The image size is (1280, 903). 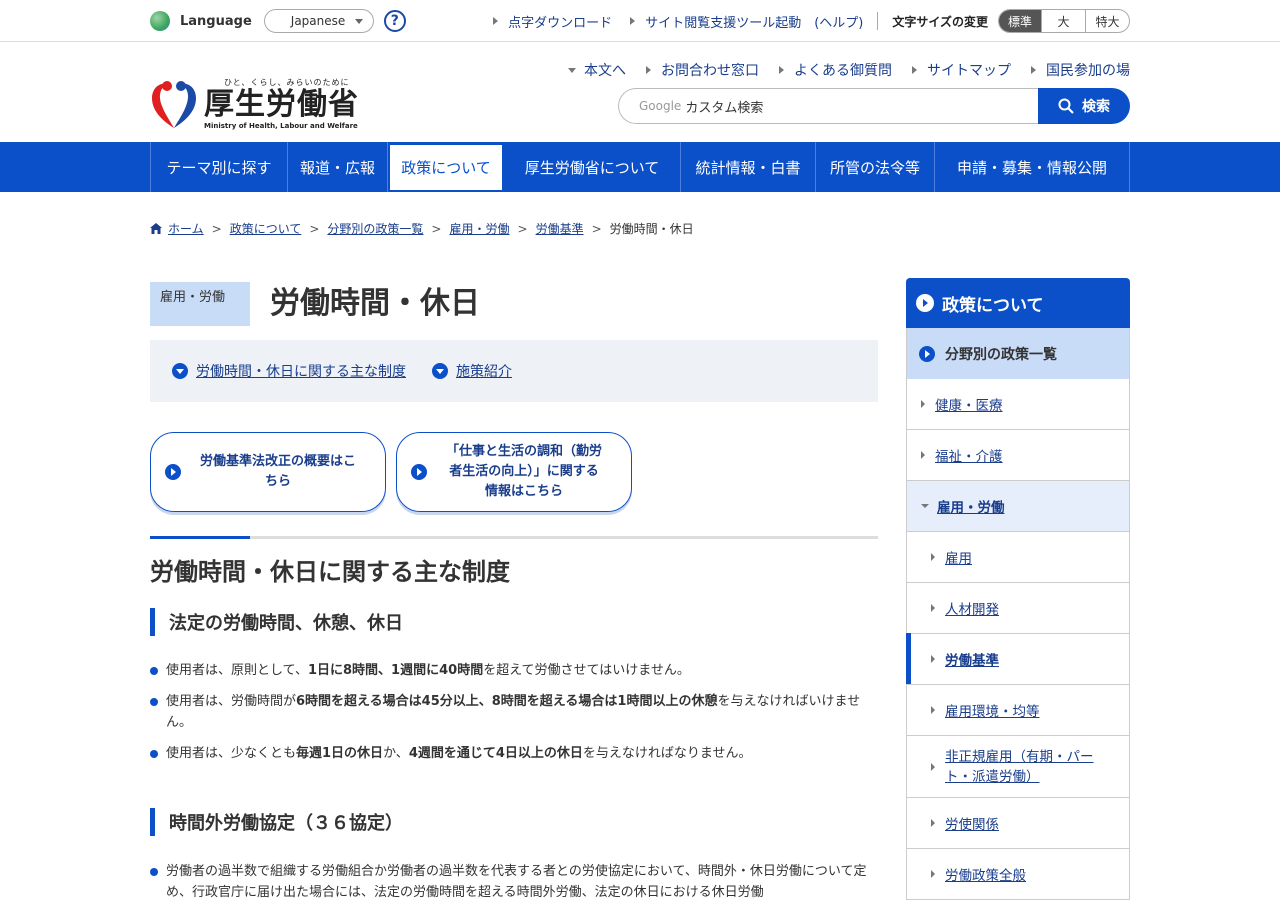 What do you see at coordinates (219, 167) in the screenshot?
I see `gnav-theme: テーマ別に探す` at bounding box center [219, 167].